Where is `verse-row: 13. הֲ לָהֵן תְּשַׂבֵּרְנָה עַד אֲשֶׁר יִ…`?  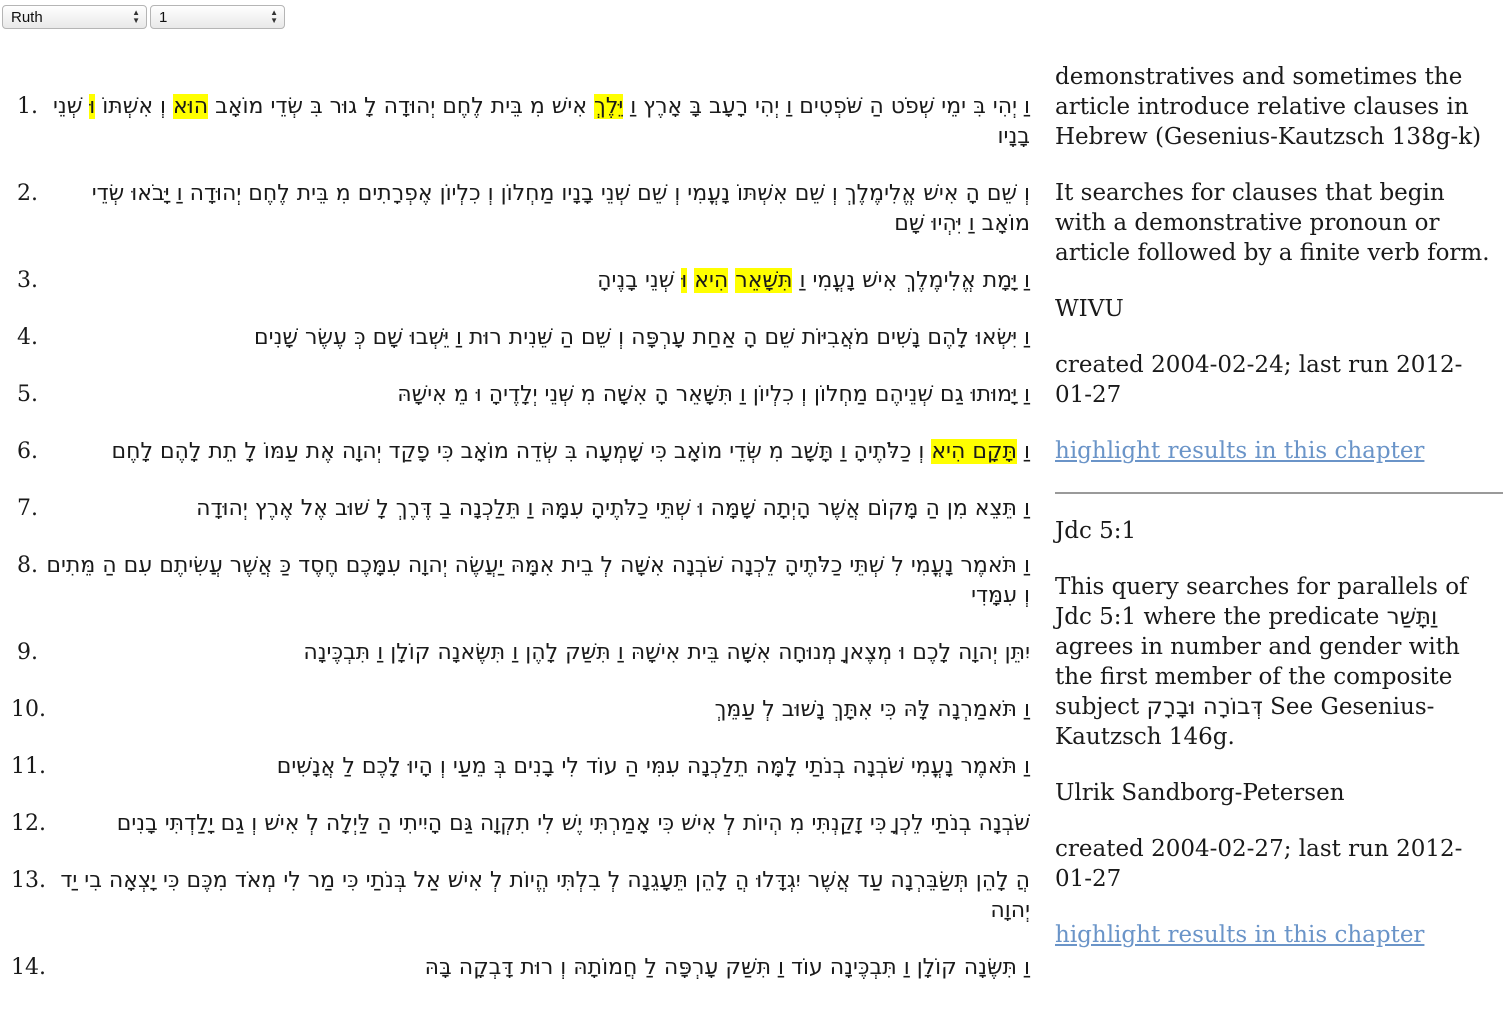 verse-row: 13. הֲ לָהֵן תְּשַׂבֵּרְנָה עַד אֲשֶׁר יִ… is located at coordinates (515, 896).